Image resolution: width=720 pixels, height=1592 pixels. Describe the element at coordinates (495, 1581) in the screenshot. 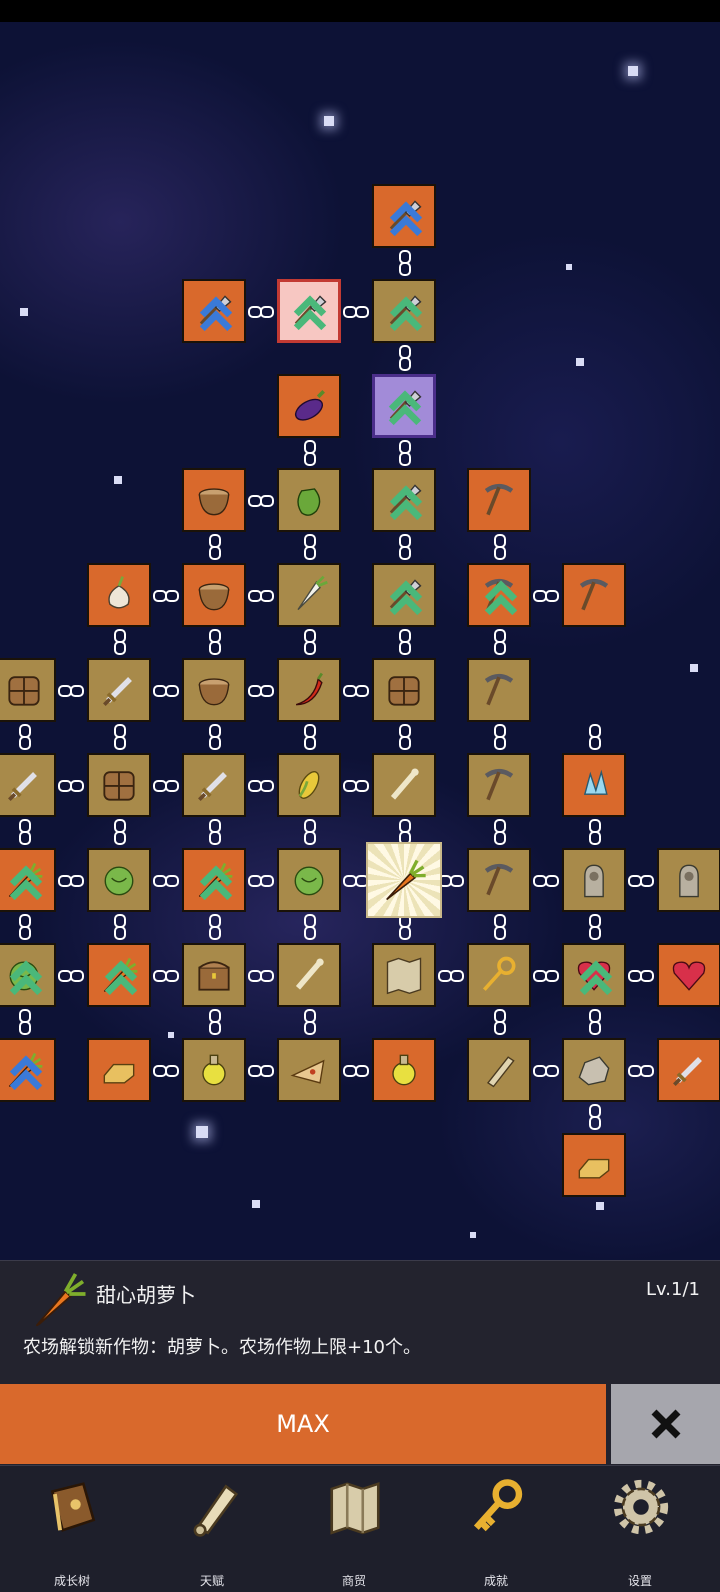

I see `nav-label: 成就` at that location.